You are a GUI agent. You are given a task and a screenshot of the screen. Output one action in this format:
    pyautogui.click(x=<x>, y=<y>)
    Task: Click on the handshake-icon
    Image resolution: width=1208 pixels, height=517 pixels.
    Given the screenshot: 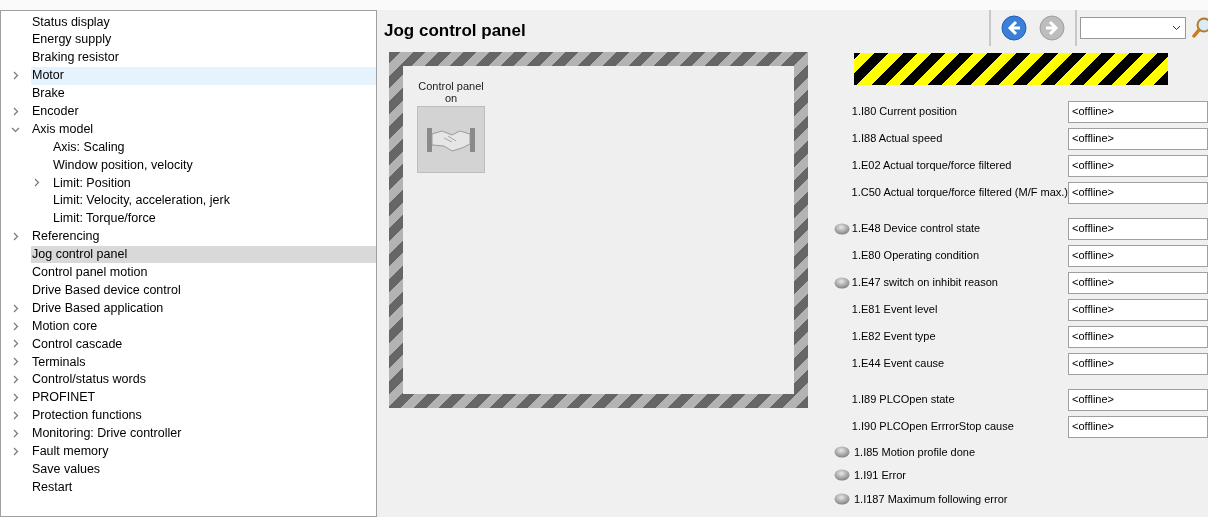 What is the action you would take?
    pyautogui.click(x=451, y=139)
    